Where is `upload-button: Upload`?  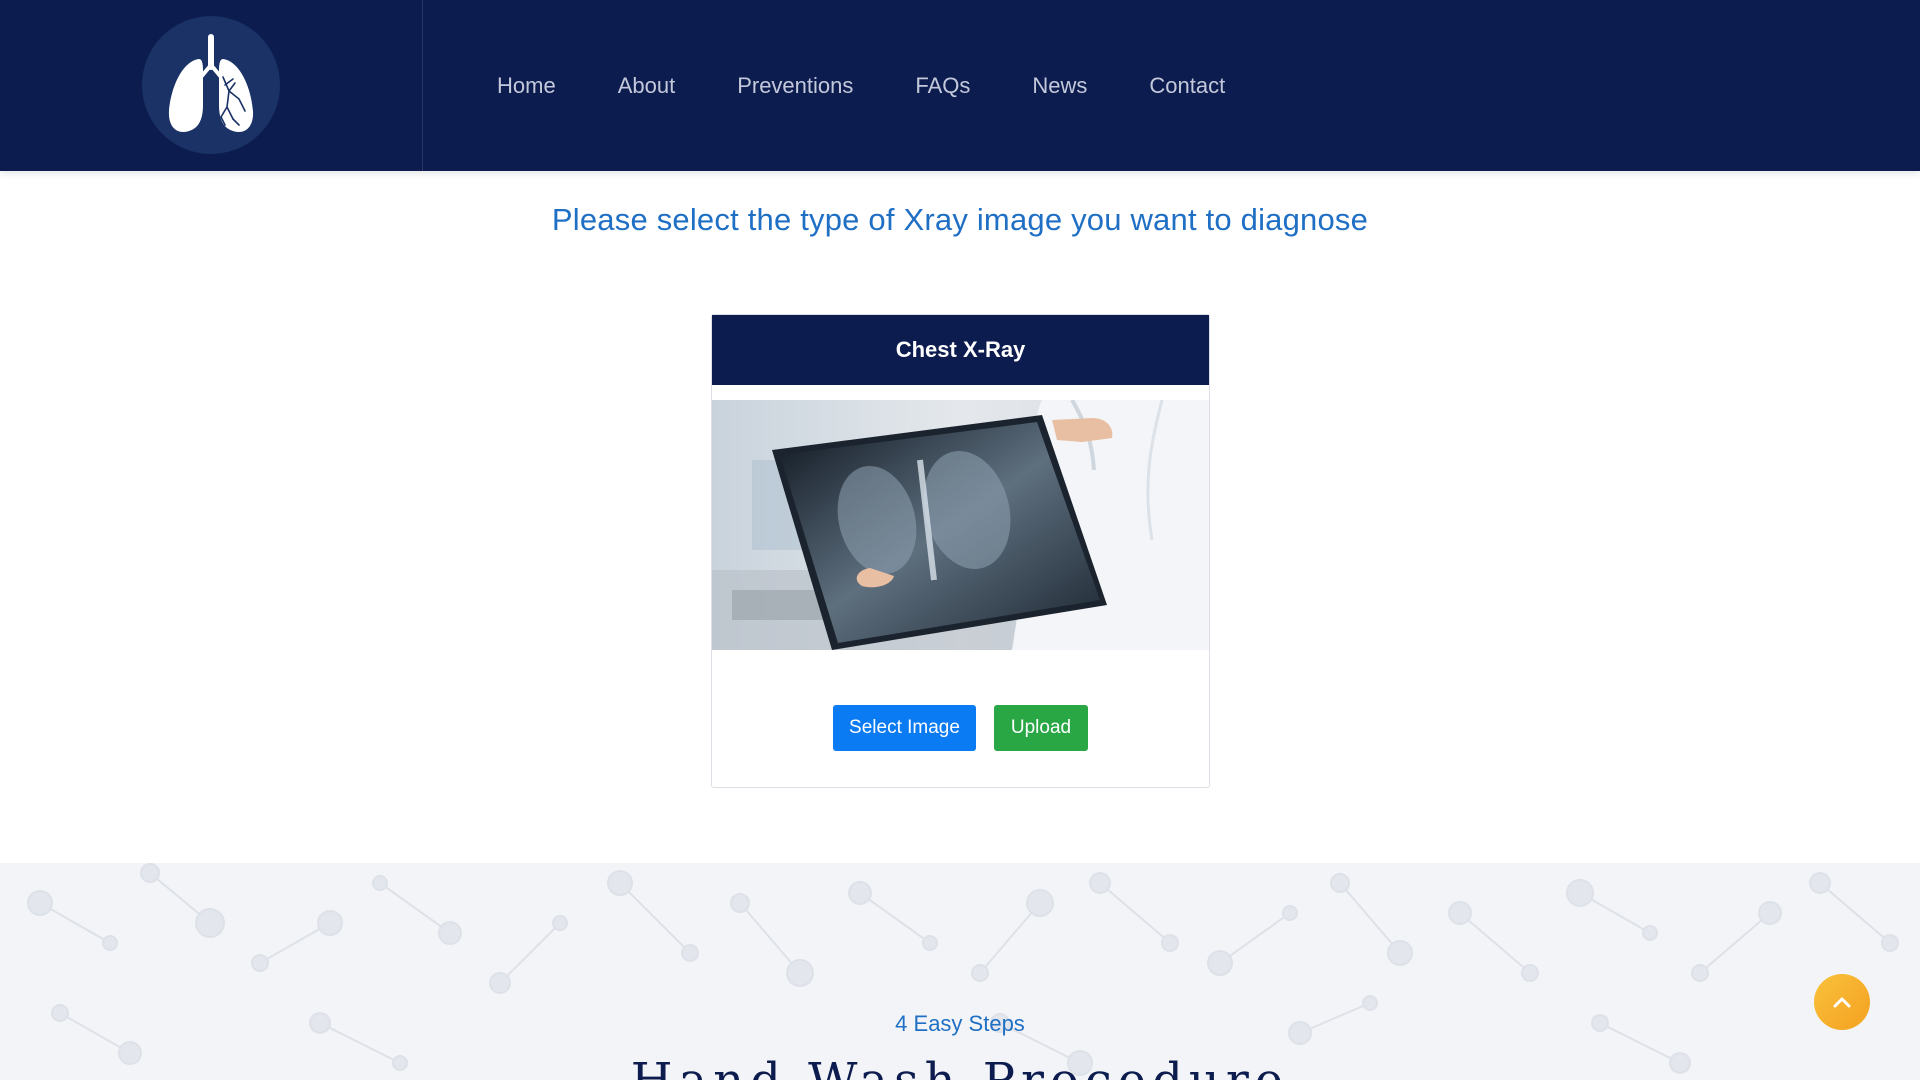
upload-button: Upload is located at coordinates (1041, 728).